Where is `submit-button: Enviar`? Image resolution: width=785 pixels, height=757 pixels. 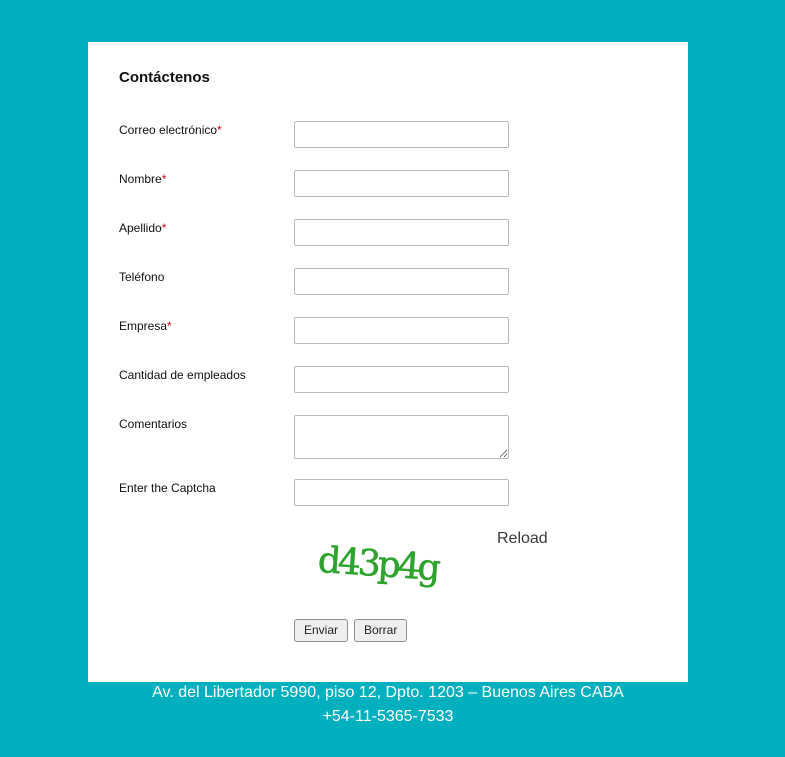 submit-button: Enviar is located at coordinates (321, 630).